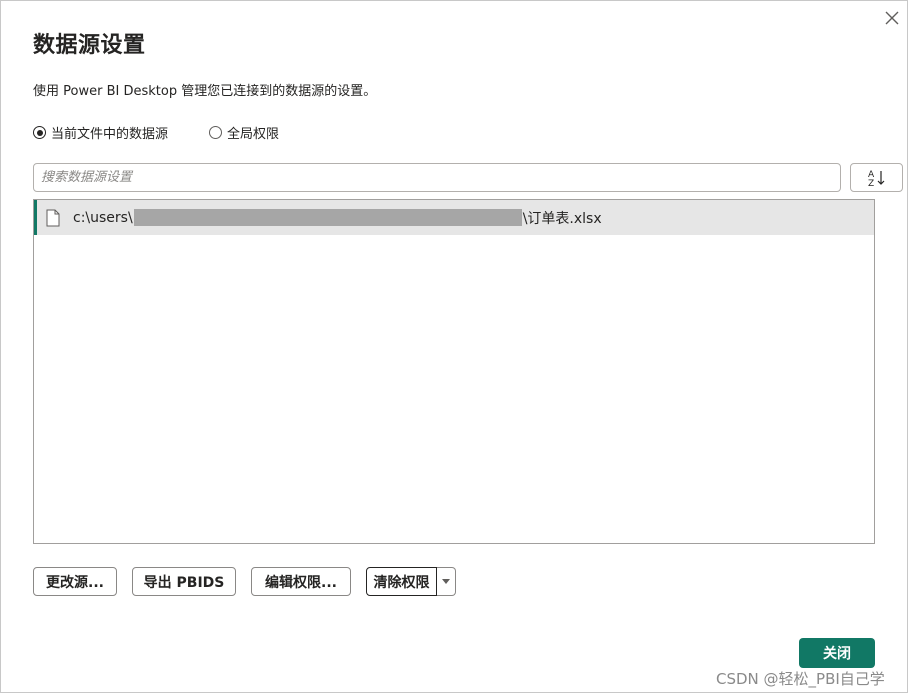 This screenshot has width=909, height=694. Describe the element at coordinates (892, 18) in the screenshot. I see `close-x-icon` at that location.